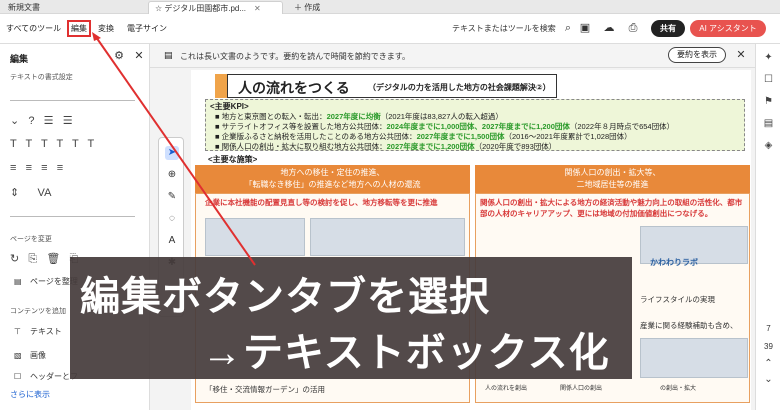 The width and height of the screenshot is (780, 410). What do you see at coordinates (294, 88) in the screenshot?
I see `doc-title: 人の流れをつくる` at bounding box center [294, 88].